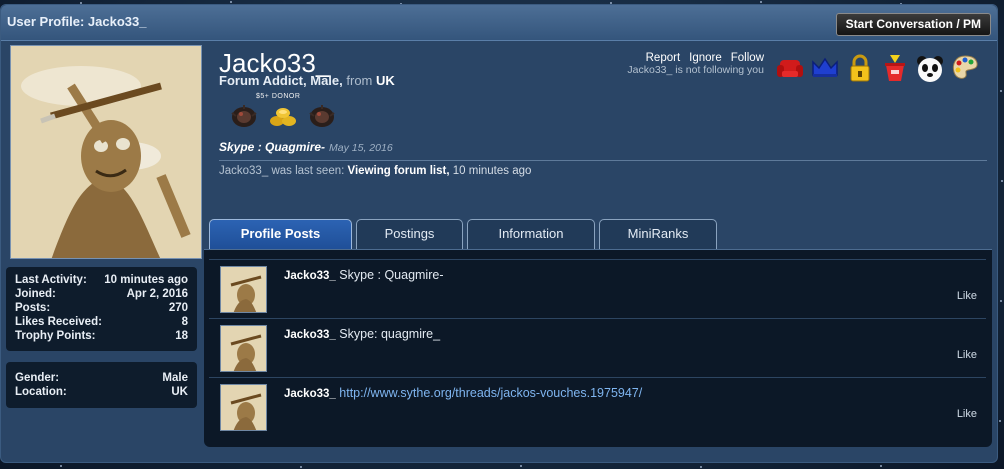 This screenshot has width=1004, height=469. I want to click on personal-info-box: Gender: Male Location: UK, so click(101, 385).